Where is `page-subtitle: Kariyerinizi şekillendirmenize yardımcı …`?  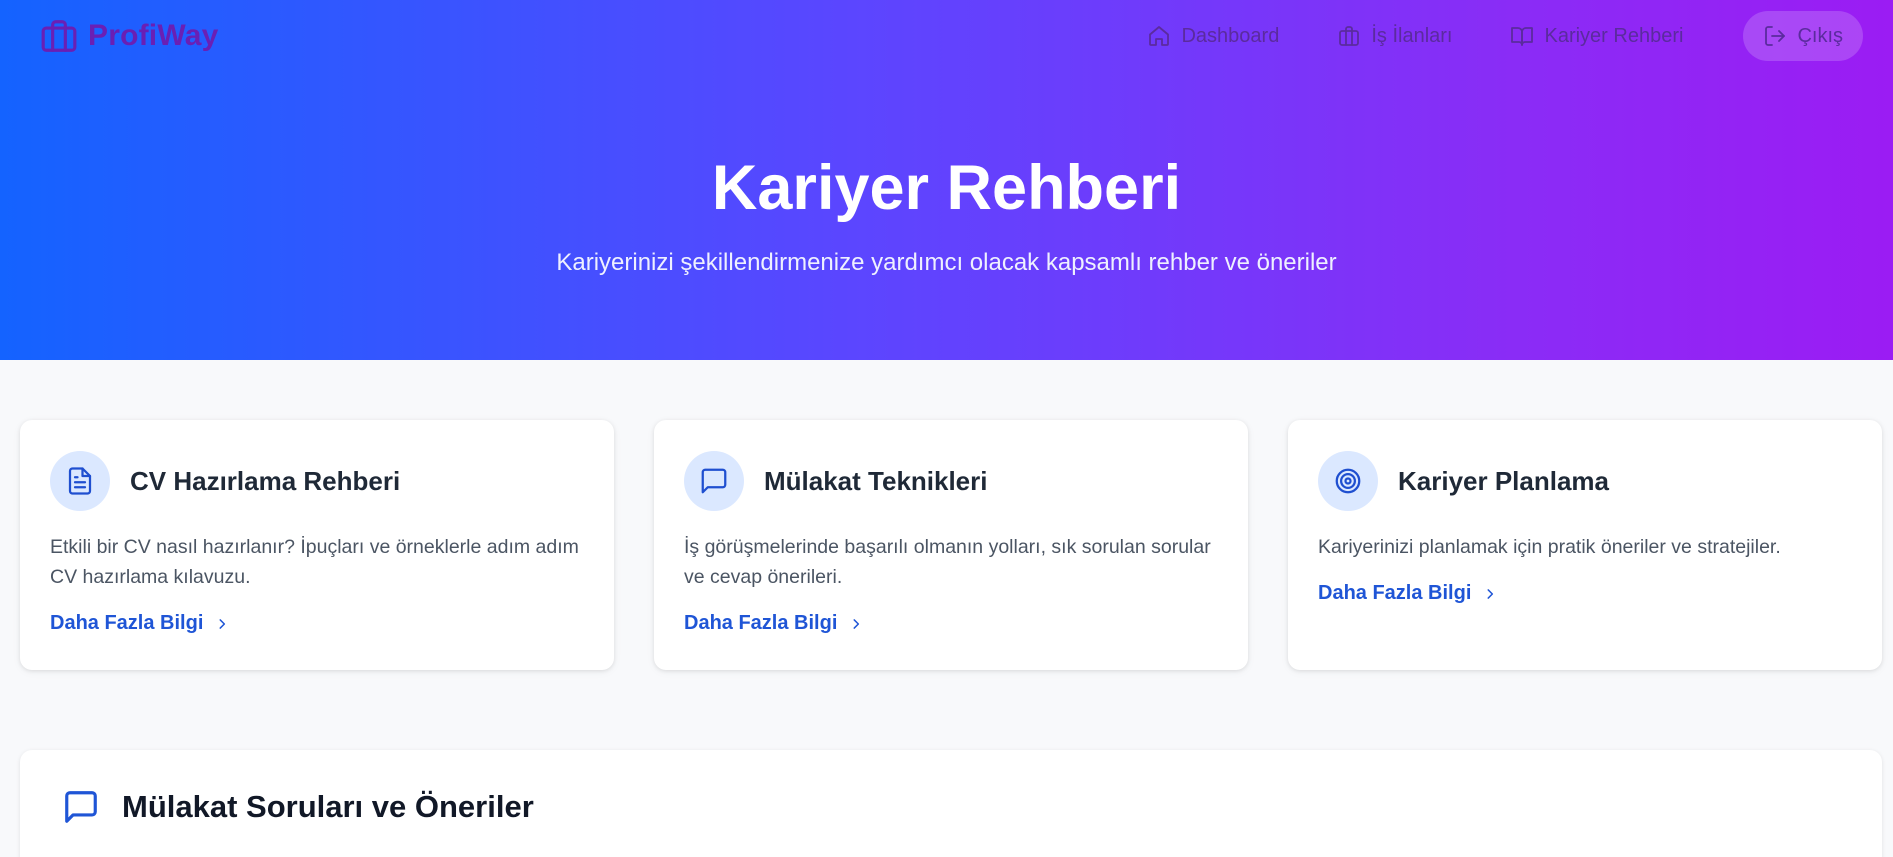
page-subtitle: Kariyerinizi şekillendirmenize yardımcı … is located at coordinates (946, 262).